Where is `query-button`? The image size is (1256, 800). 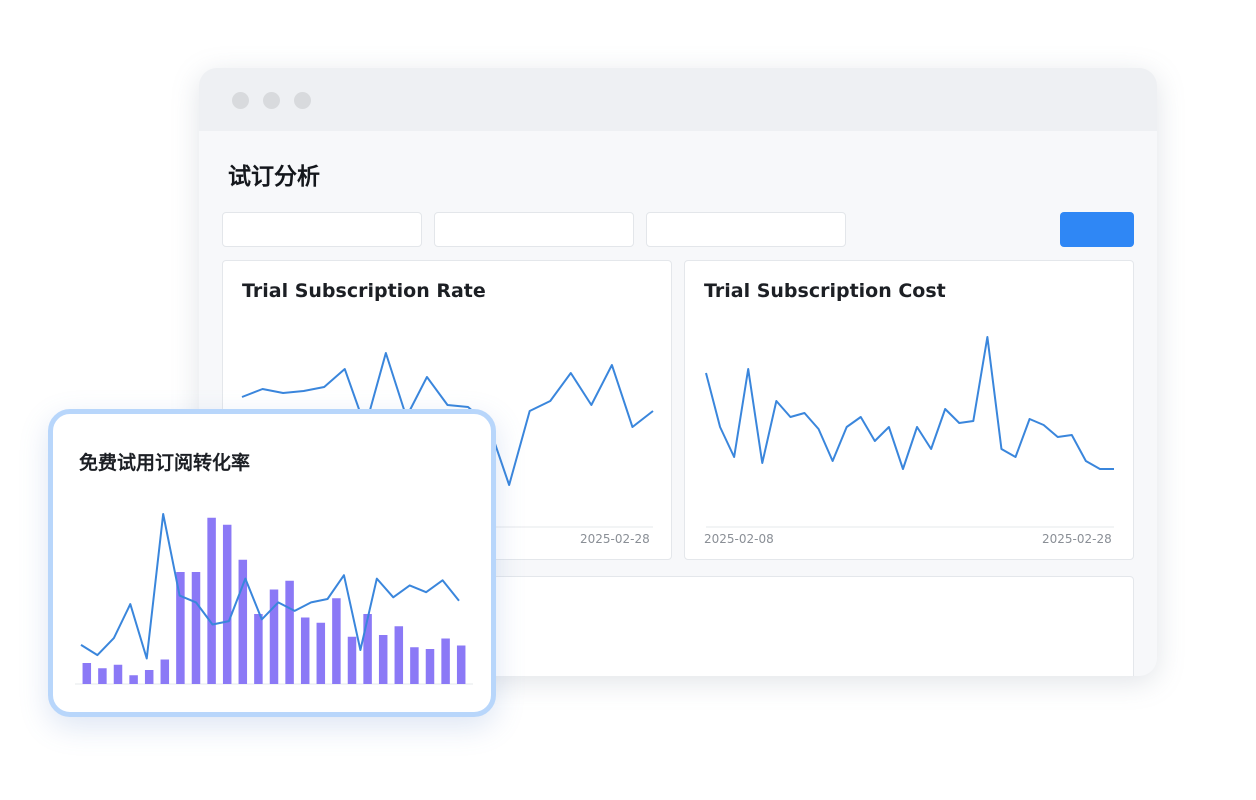
query-button is located at coordinates (1097, 229).